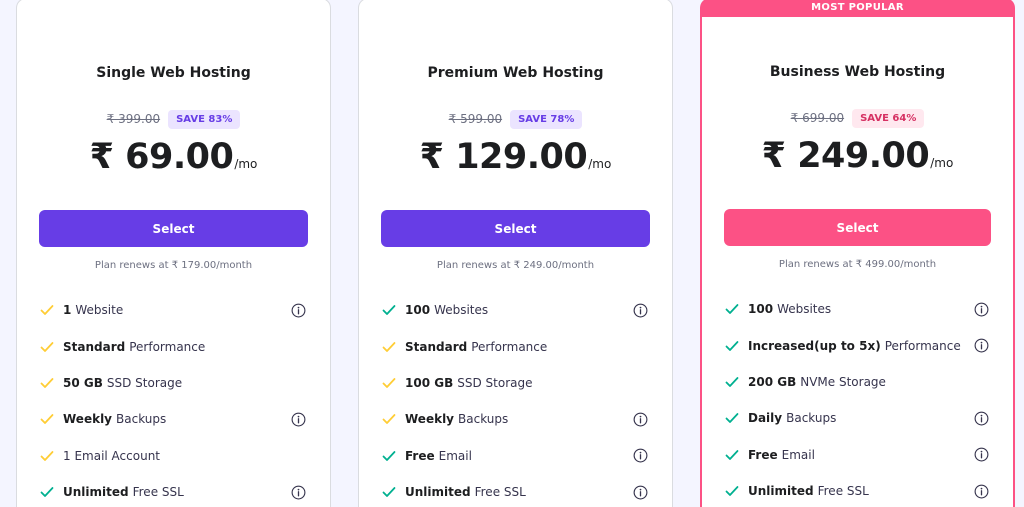  I want to click on feature-highlight: 1, so click(67, 310).